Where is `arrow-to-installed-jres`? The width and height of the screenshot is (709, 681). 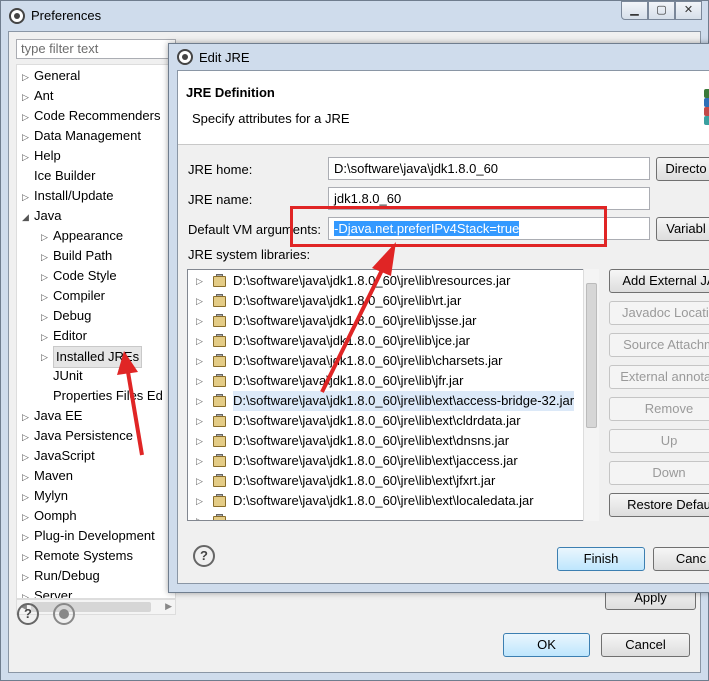
arrow-to-installed-jres is located at coordinates (135, 413).